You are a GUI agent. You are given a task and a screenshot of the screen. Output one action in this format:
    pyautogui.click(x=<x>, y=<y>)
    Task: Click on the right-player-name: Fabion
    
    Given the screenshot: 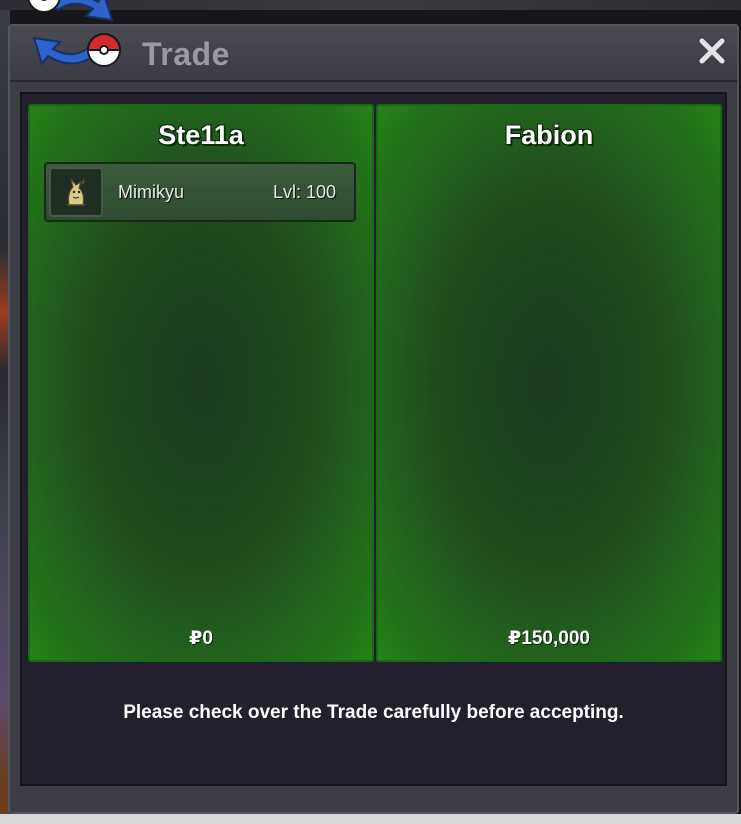 What is the action you would take?
    pyautogui.click(x=549, y=135)
    